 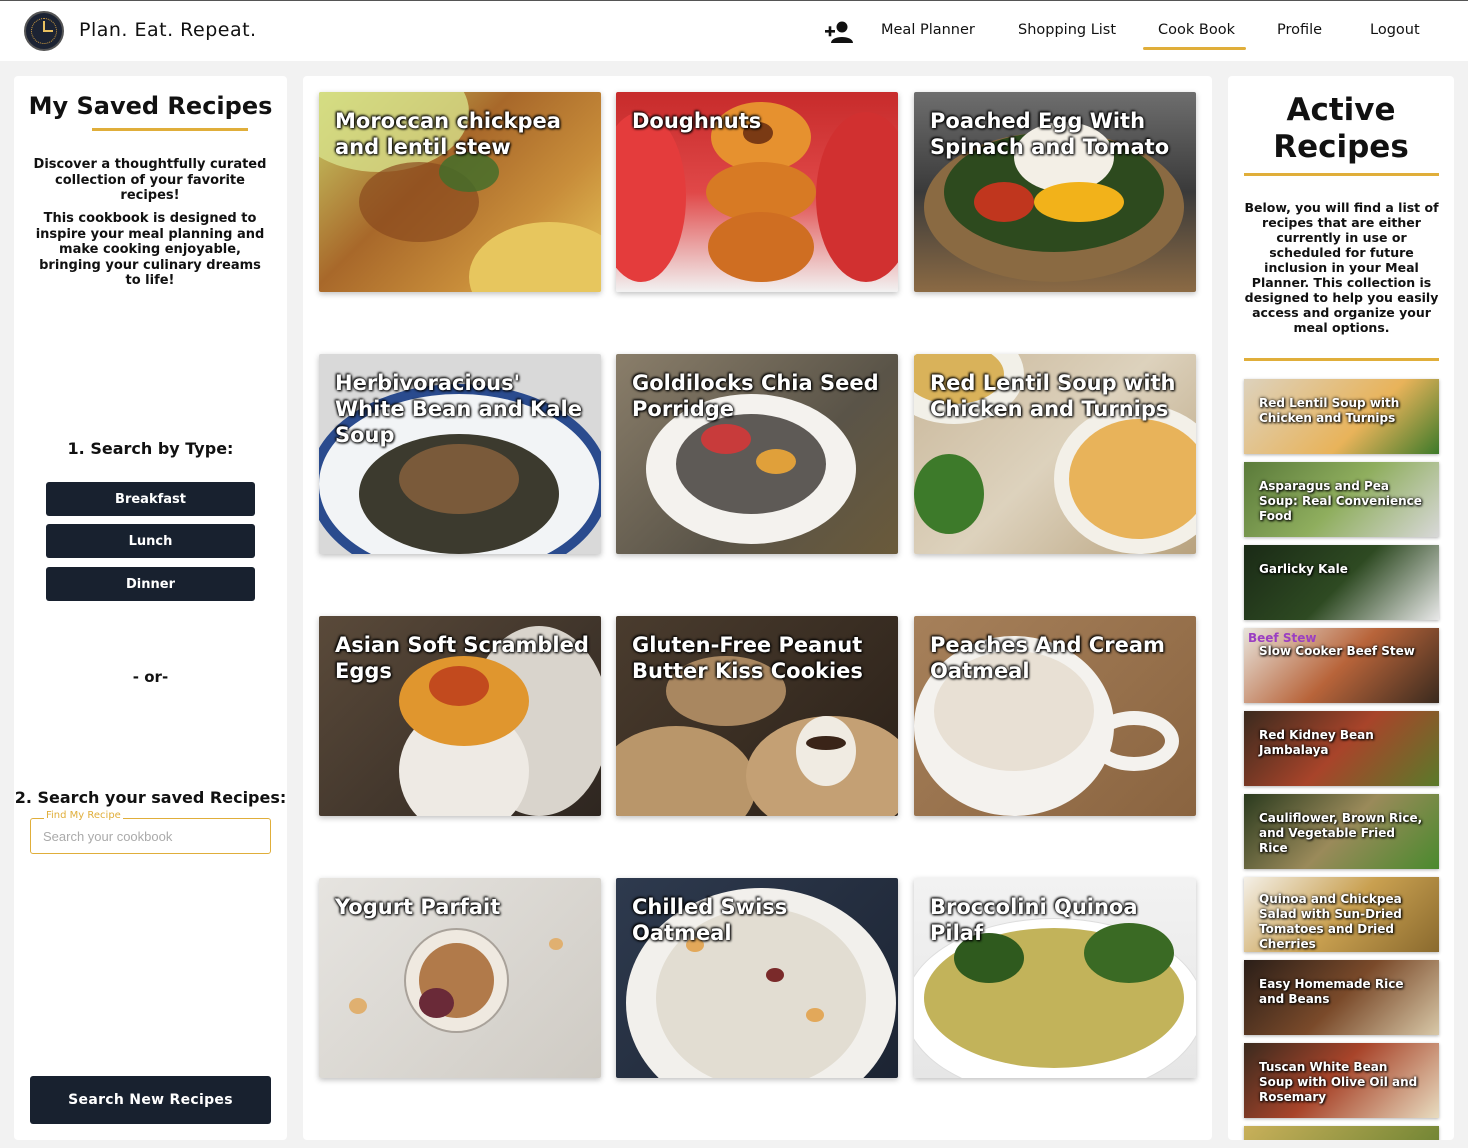 I want to click on nav-meal-planner: Meal Planner, so click(x=928, y=30).